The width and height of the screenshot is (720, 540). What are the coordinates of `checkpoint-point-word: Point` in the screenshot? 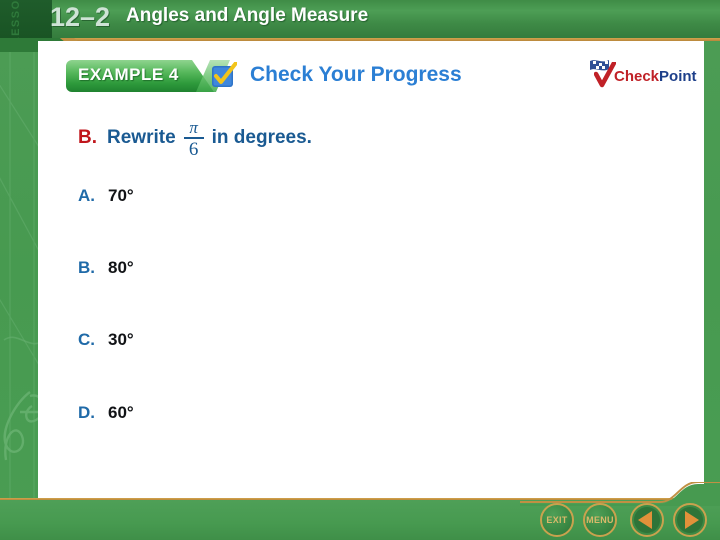 It's located at (678, 76).